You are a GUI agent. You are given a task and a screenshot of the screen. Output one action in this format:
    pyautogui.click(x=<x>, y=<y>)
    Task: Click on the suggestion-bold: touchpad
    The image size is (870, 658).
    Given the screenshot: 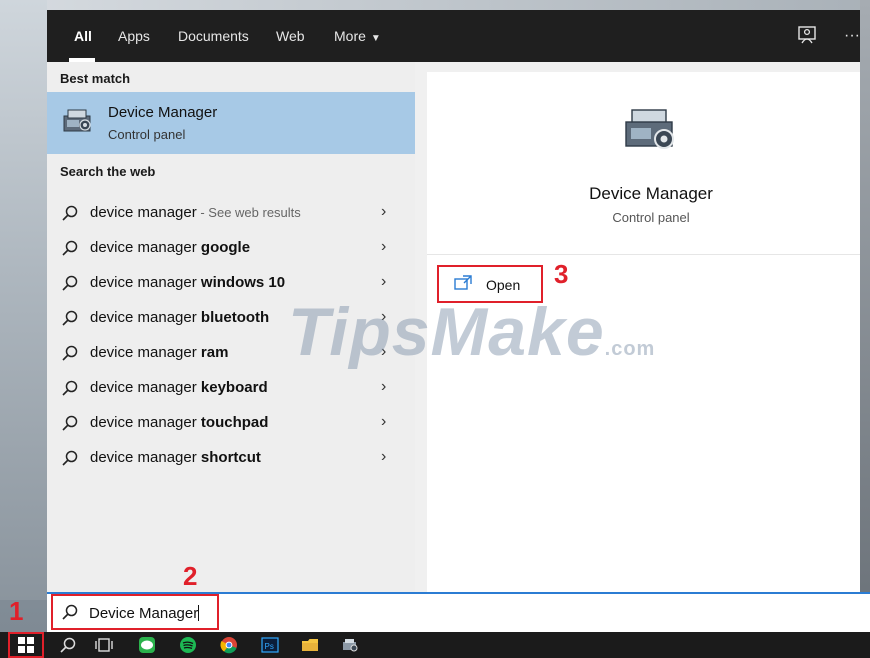 What is the action you would take?
    pyautogui.click(x=234, y=422)
    